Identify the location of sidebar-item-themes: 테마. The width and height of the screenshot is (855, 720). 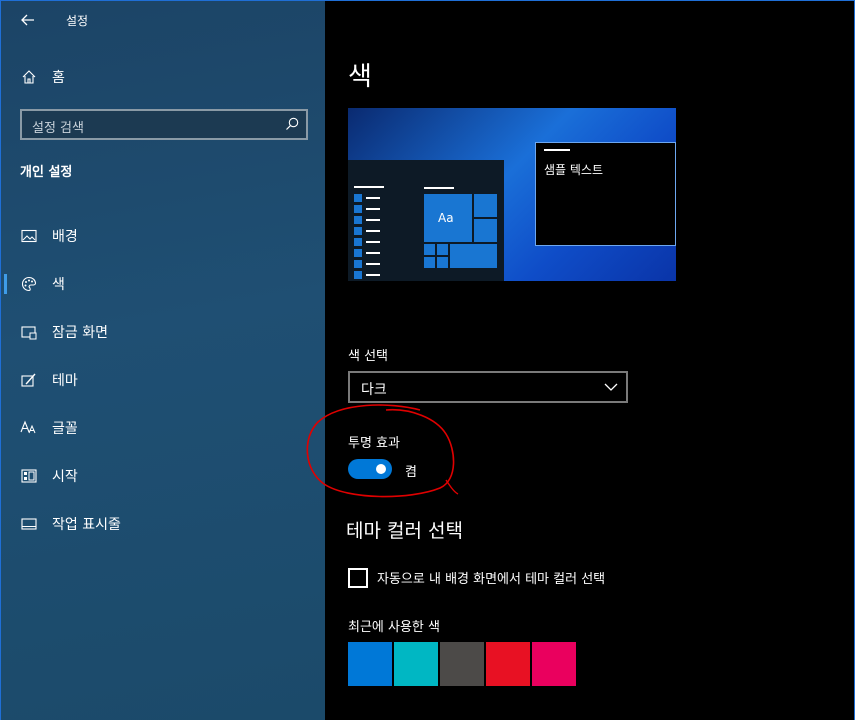
(162, 380).